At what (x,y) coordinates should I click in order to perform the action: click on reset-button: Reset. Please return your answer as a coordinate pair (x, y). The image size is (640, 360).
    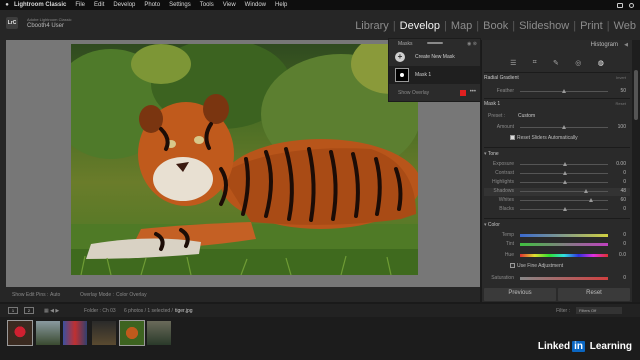
    Looking at the image, I should click on (594, 294).